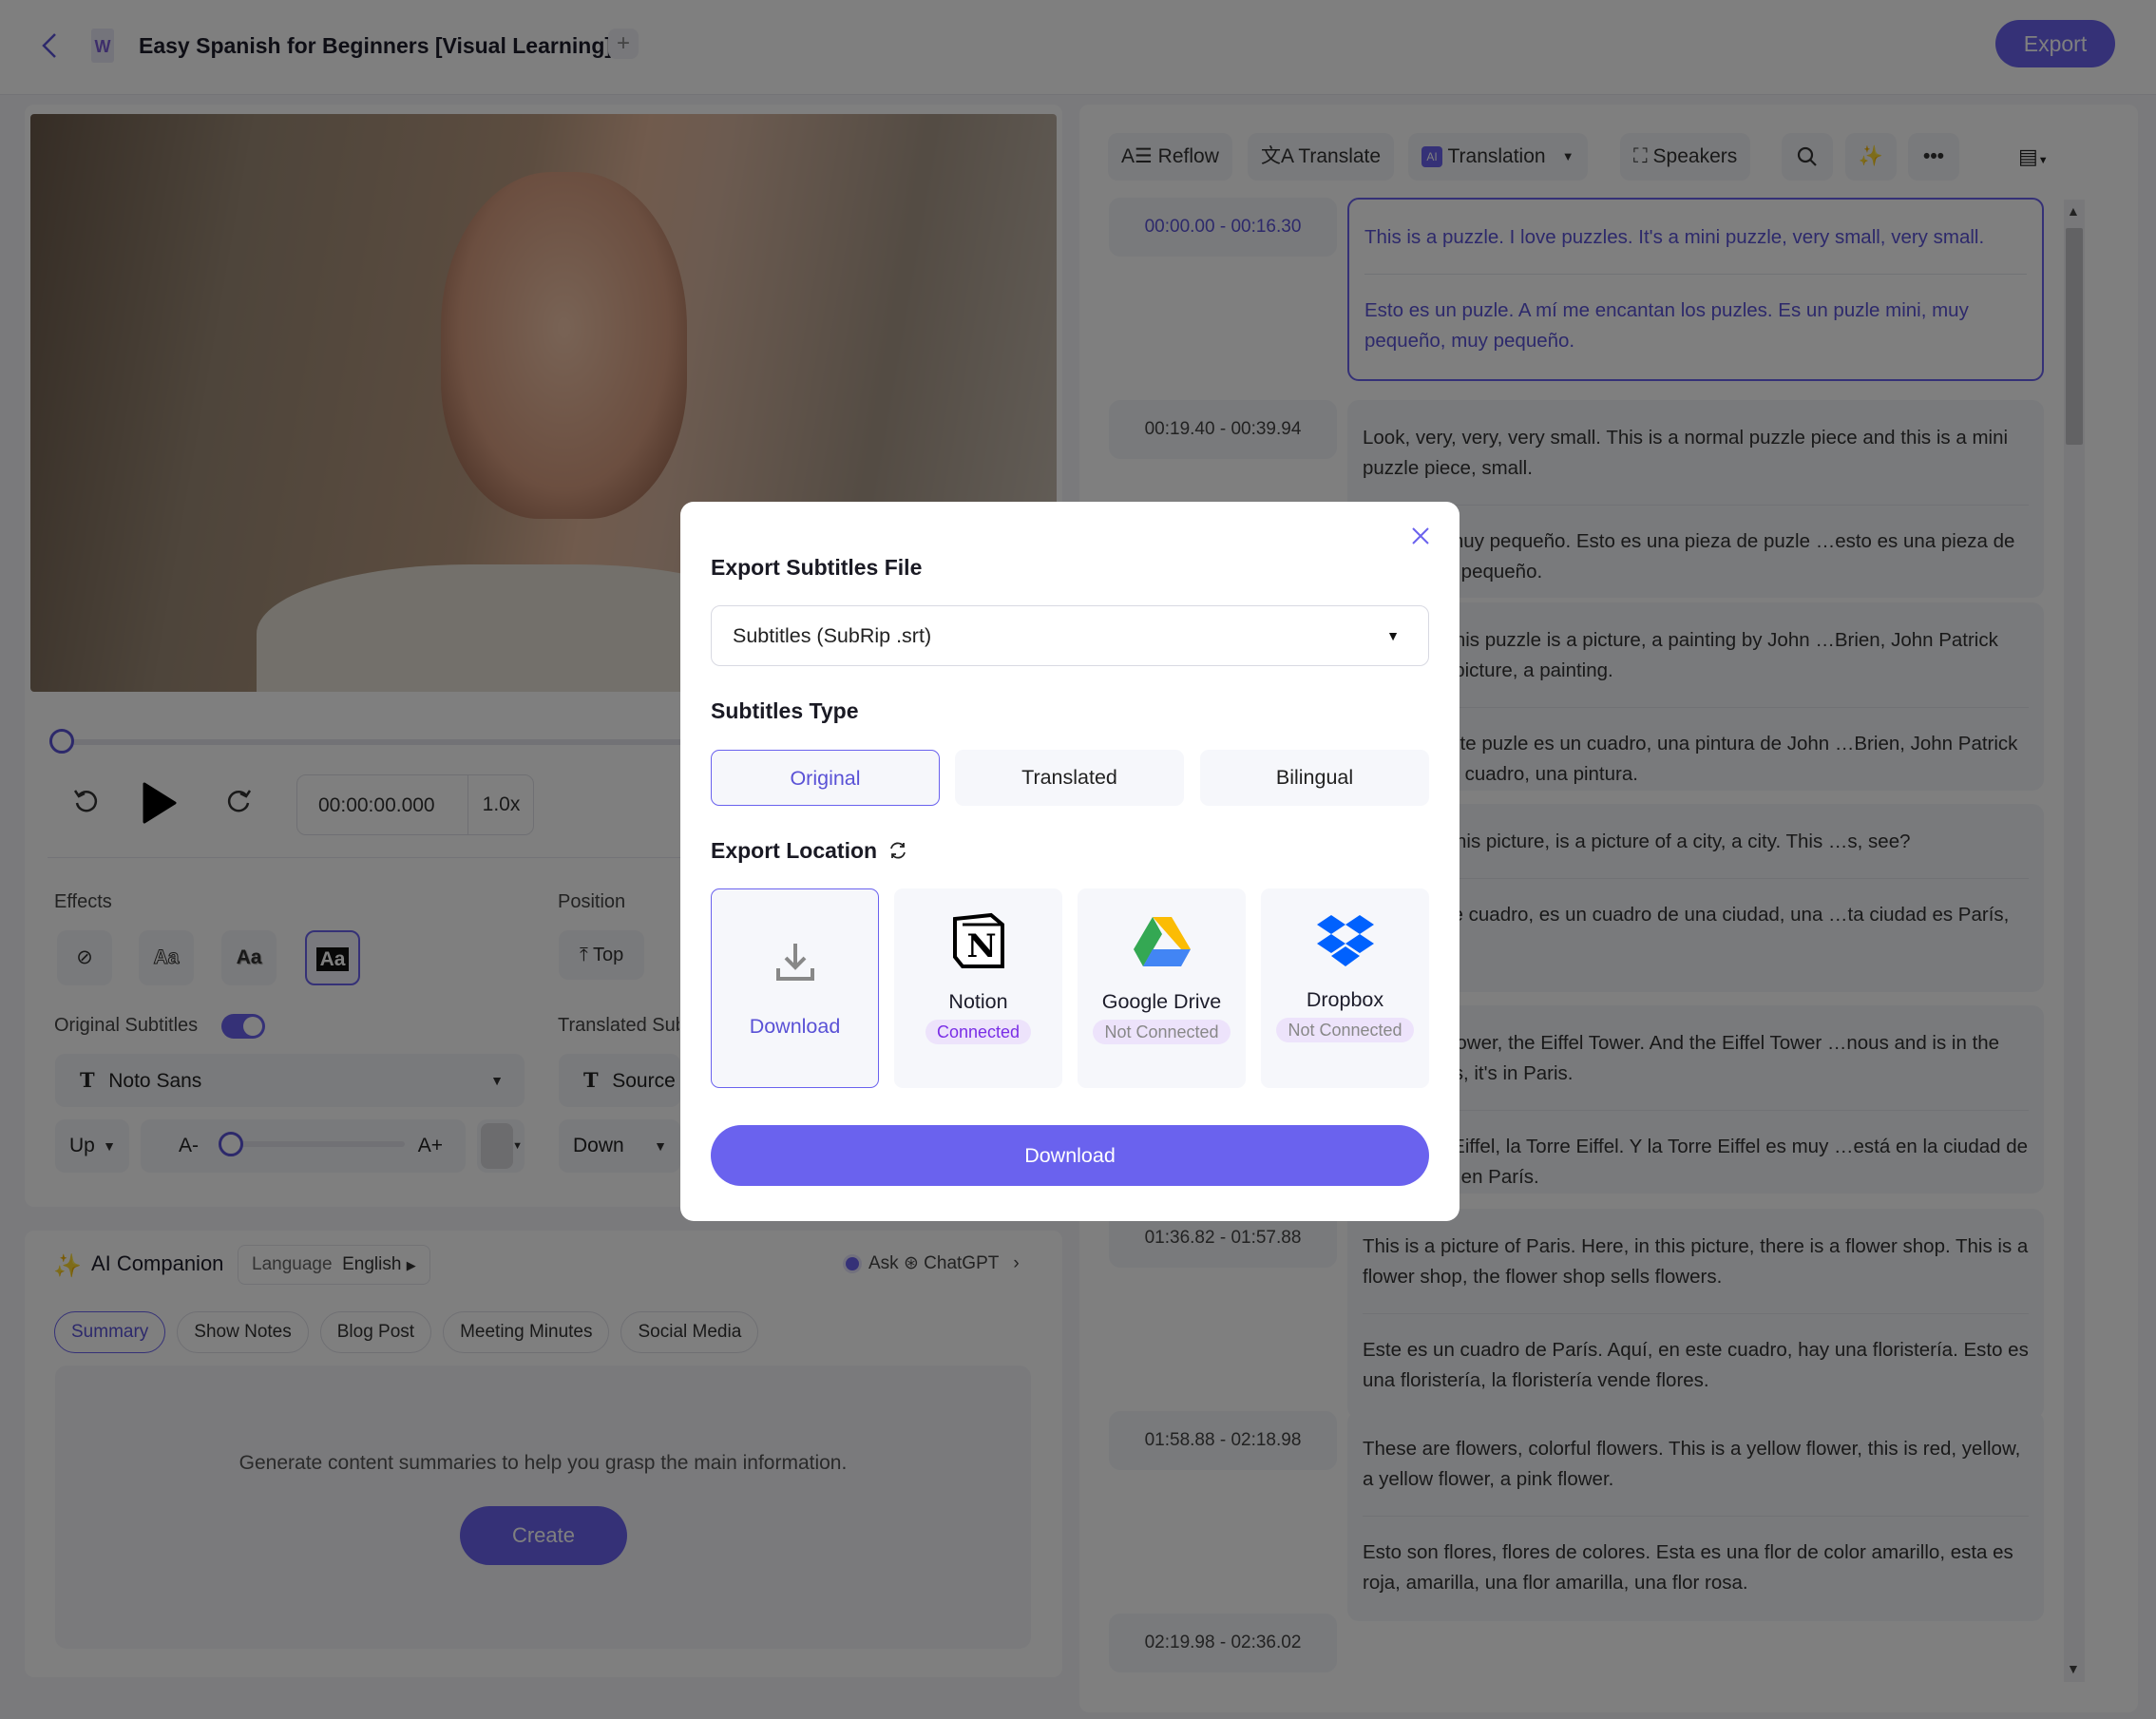  What do you see at coordinates (978, 988) in the screenshot?
I see `location-notion: N Notion Connected` at bounding box center [978, 988].